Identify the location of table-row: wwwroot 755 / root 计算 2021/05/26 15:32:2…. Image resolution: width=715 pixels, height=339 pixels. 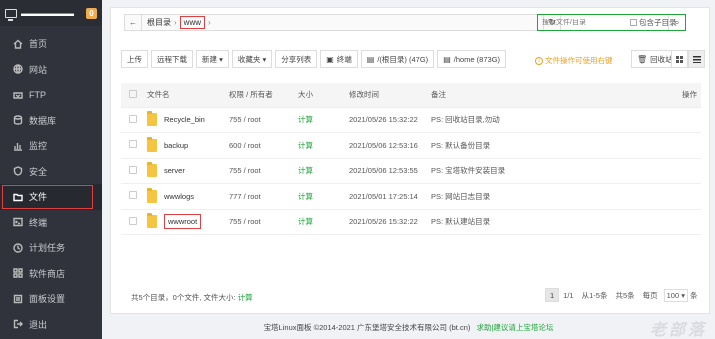
(411, 222).